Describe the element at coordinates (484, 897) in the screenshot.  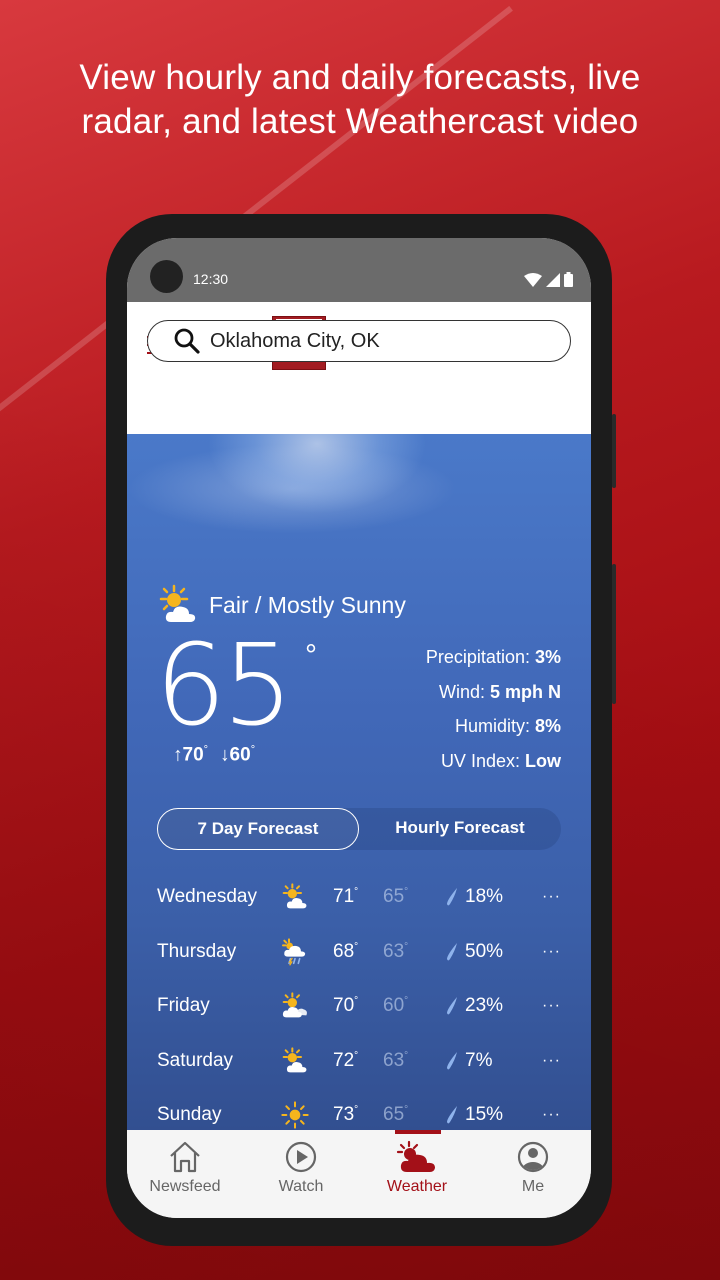
I see `forecast-precip: 18%` at that location.